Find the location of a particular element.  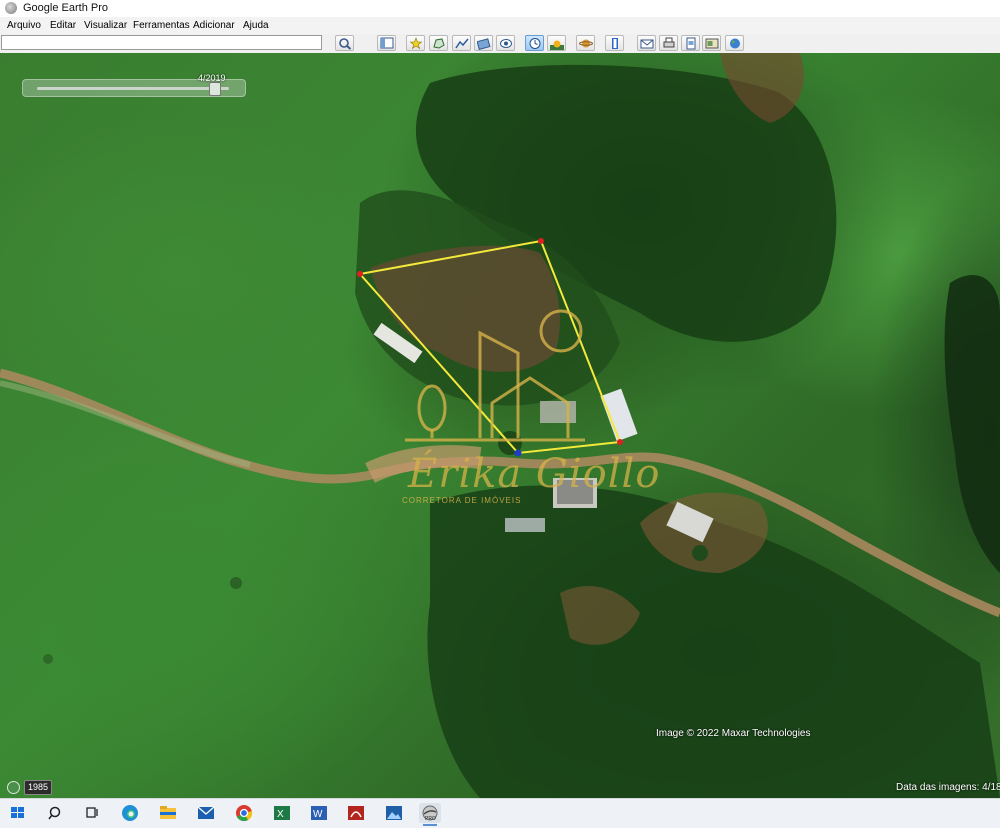

search-button is located at coordinates (344, 43).